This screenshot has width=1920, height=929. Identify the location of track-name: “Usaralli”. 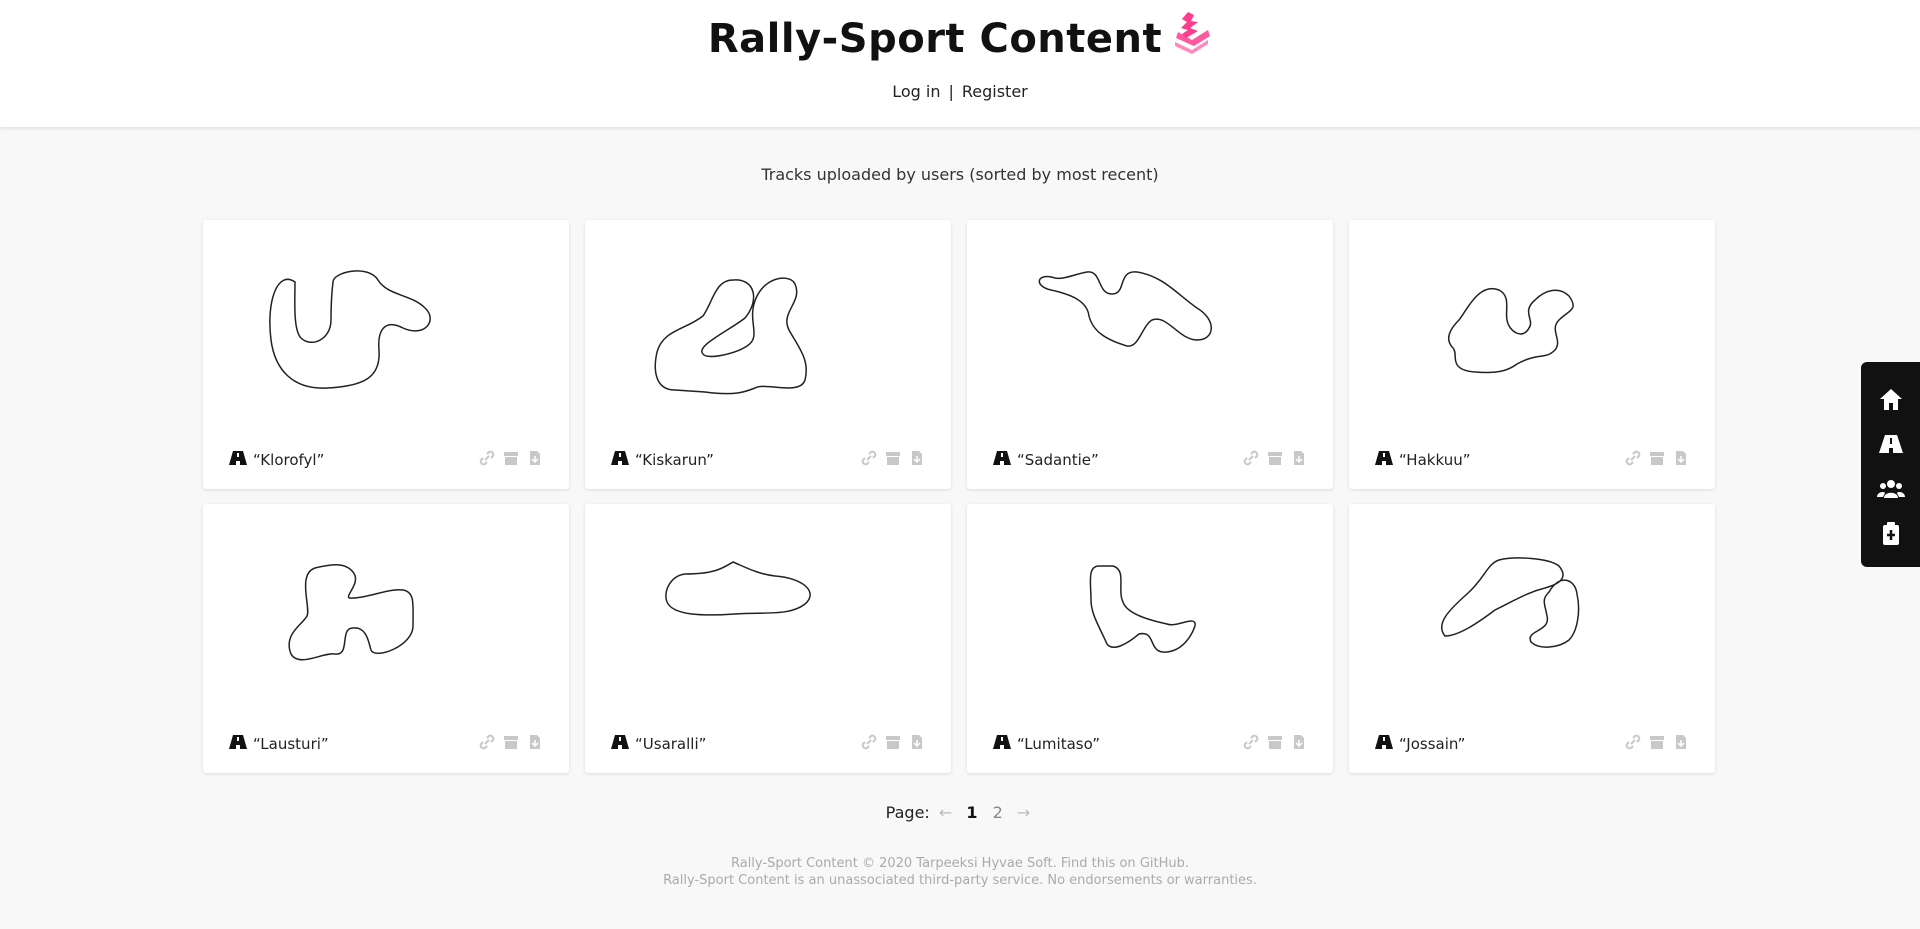
(671, 744).